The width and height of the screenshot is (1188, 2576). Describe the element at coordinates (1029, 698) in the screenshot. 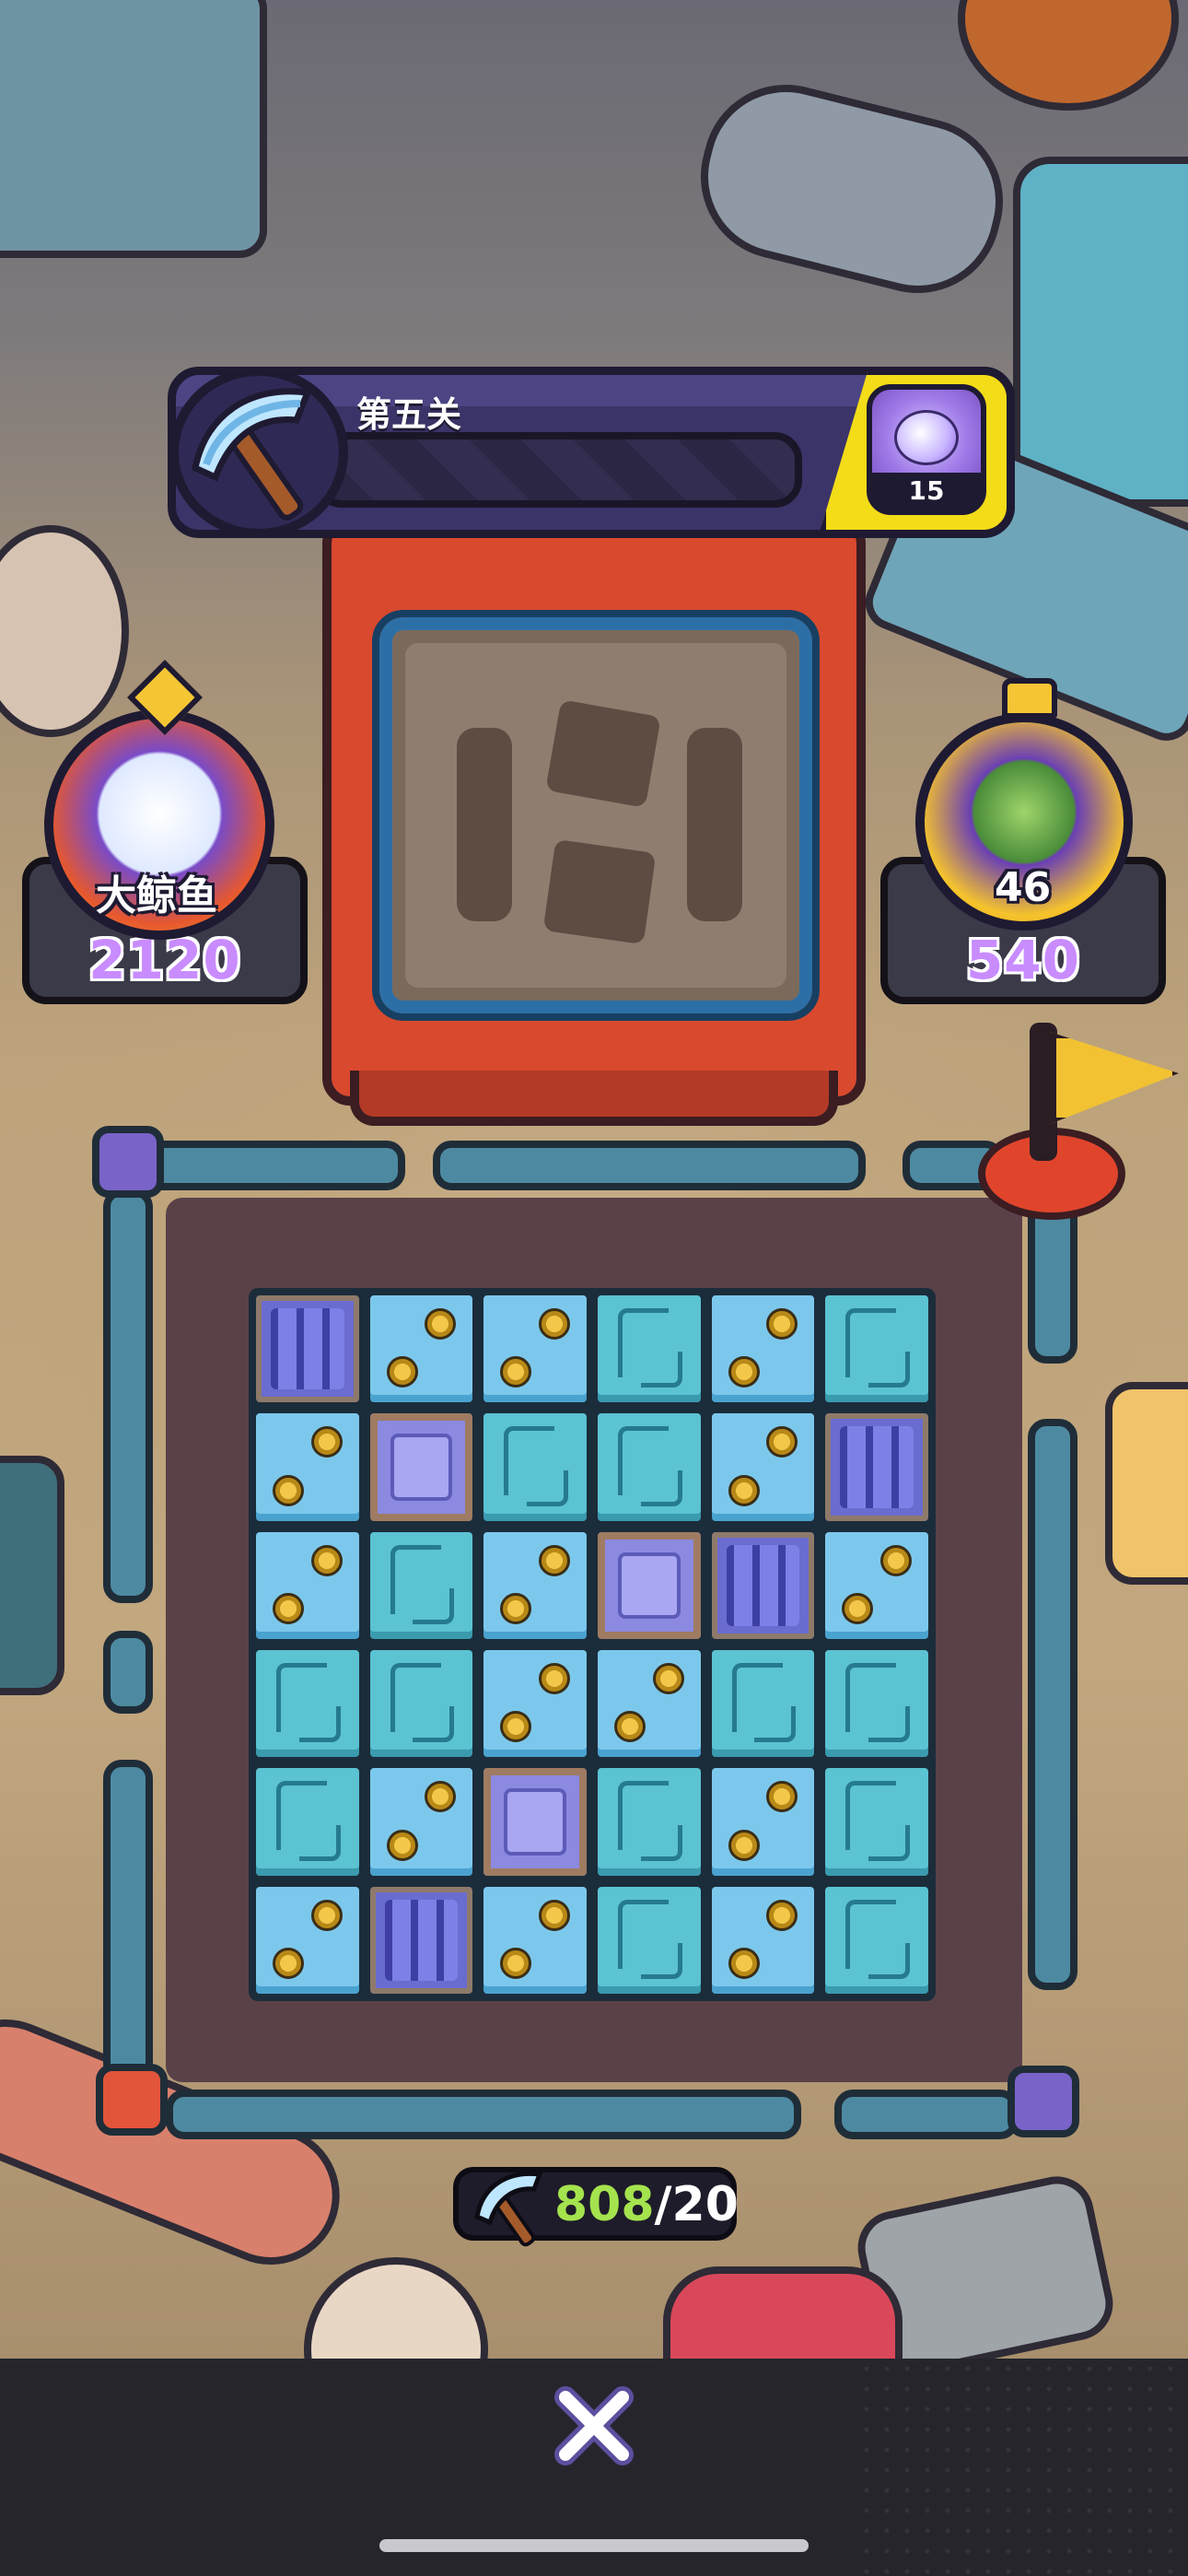

I see `avatar-crown` at that location.